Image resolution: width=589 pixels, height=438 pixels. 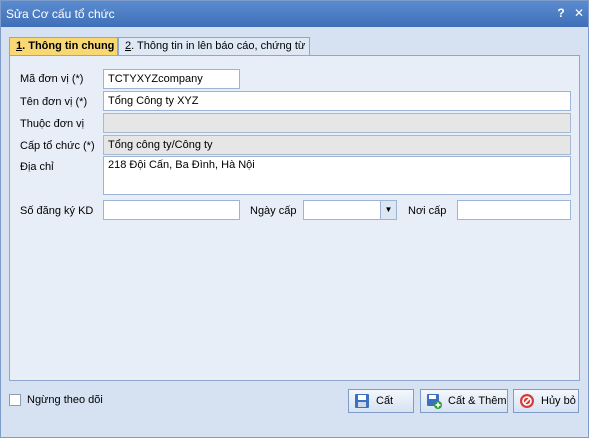 I want to click on tab-report-info: 2. Thông tin in lên báo cáo, chứng từ, so click(x=214, y=46).